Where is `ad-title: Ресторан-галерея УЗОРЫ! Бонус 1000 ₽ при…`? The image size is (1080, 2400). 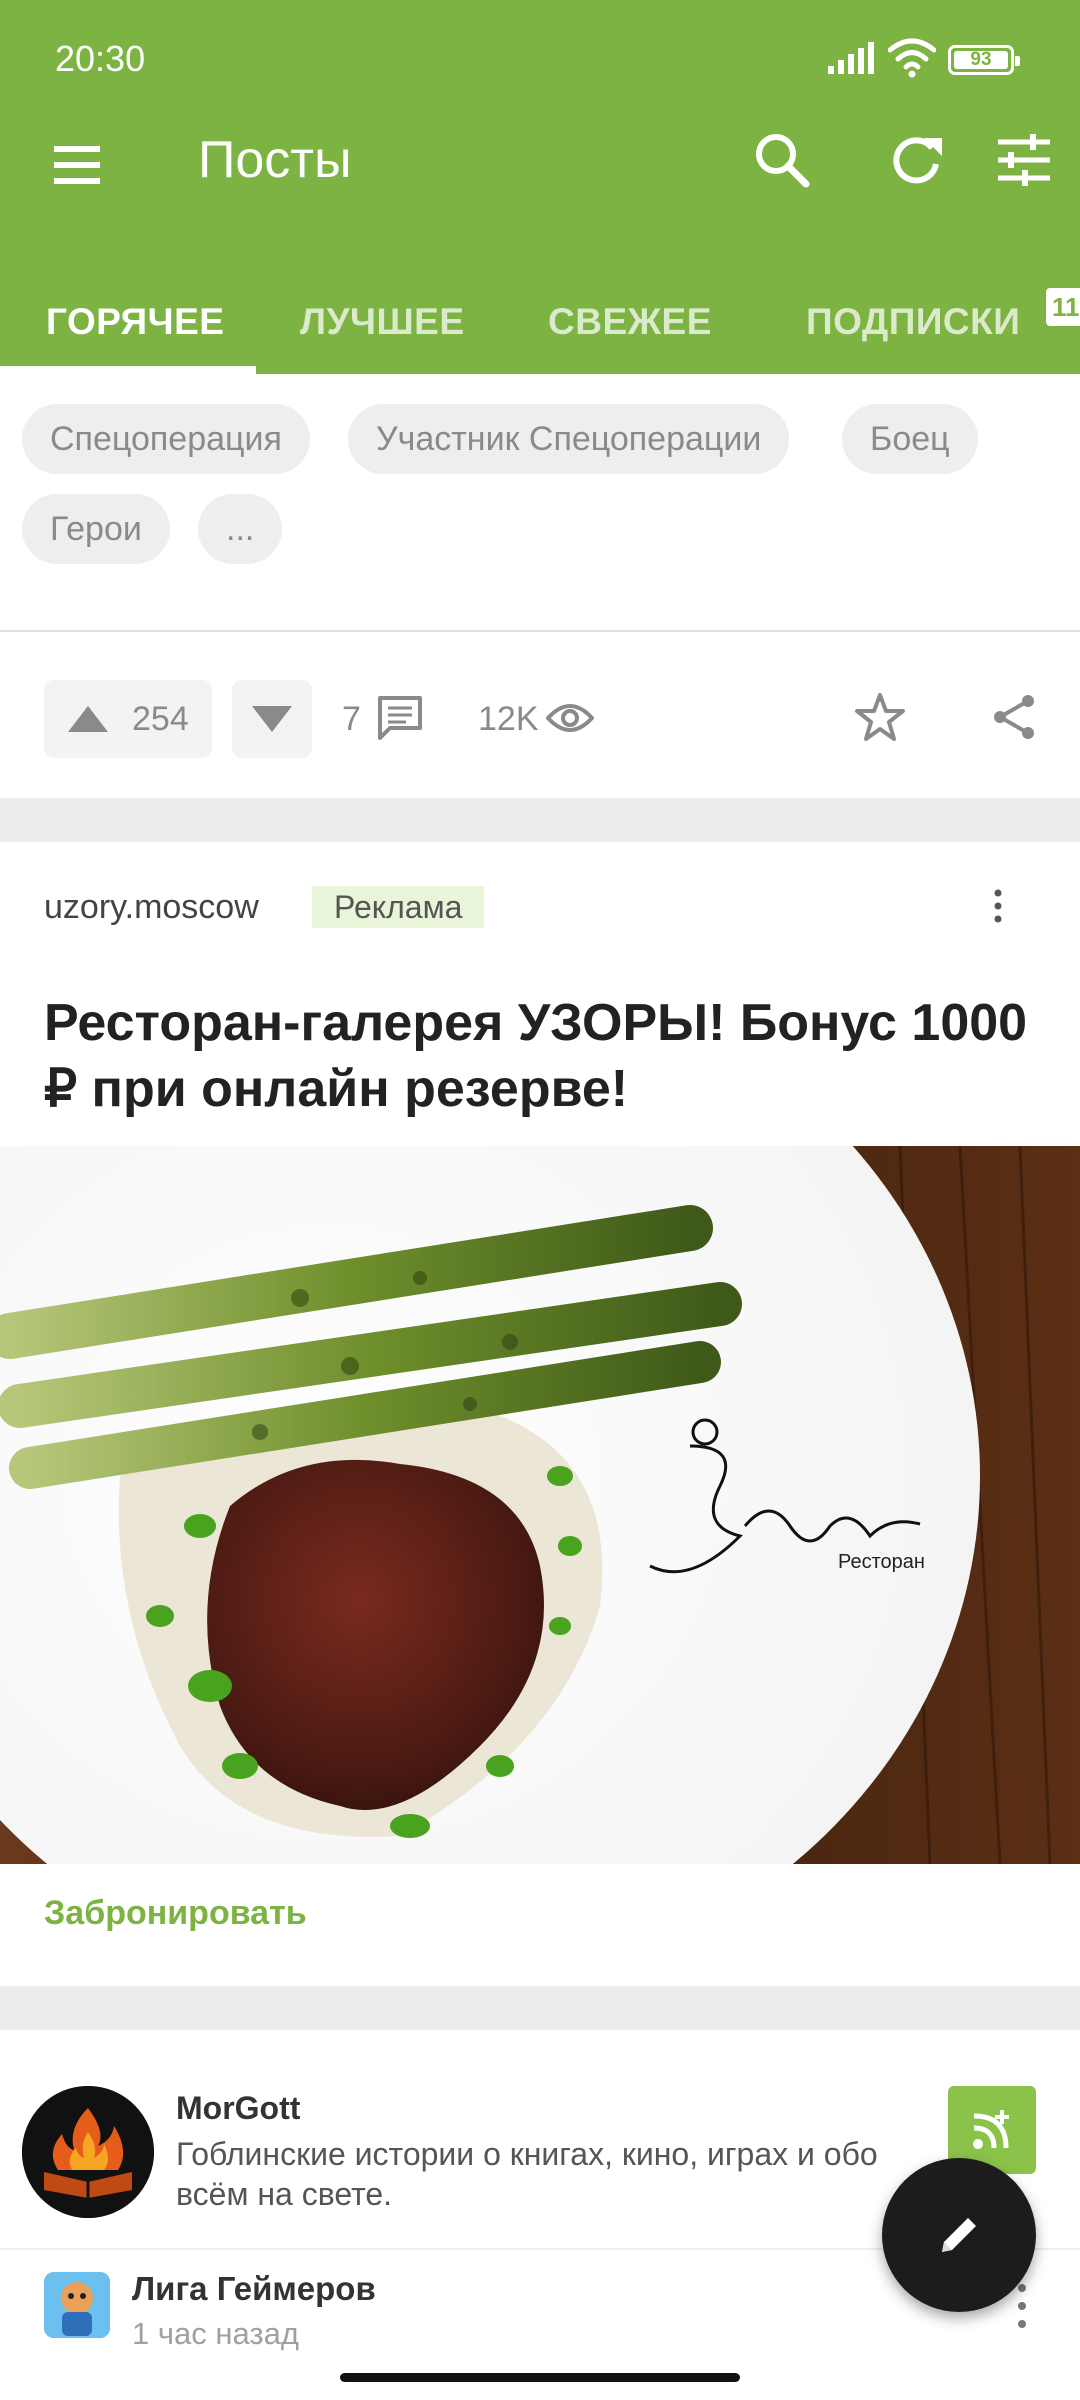 ad-title: Ресторан-галерея УЗОРЫ! Бонус 1000 ₽ при… is located at coordinates (544, 1056).